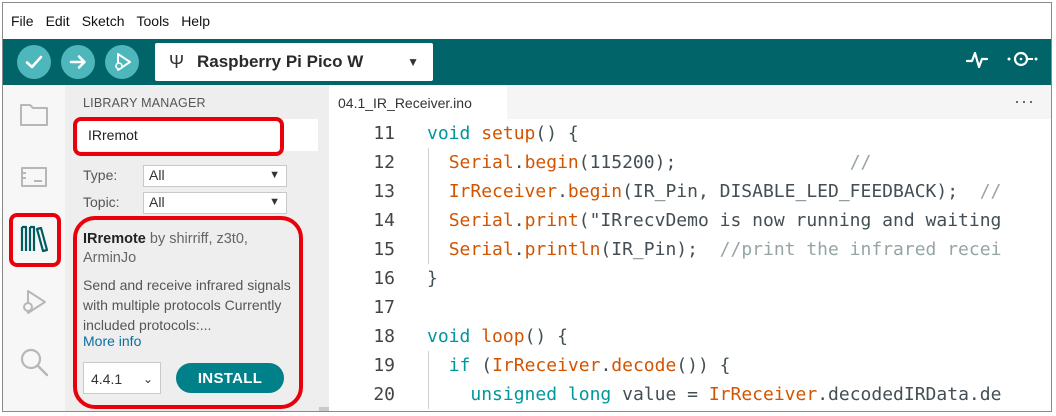 Image resolution: width=1056 pixels, height=416 pixels. Describe the element at coordinates (21, 21) in the screenshot. I see `menu-file: File` at that location.